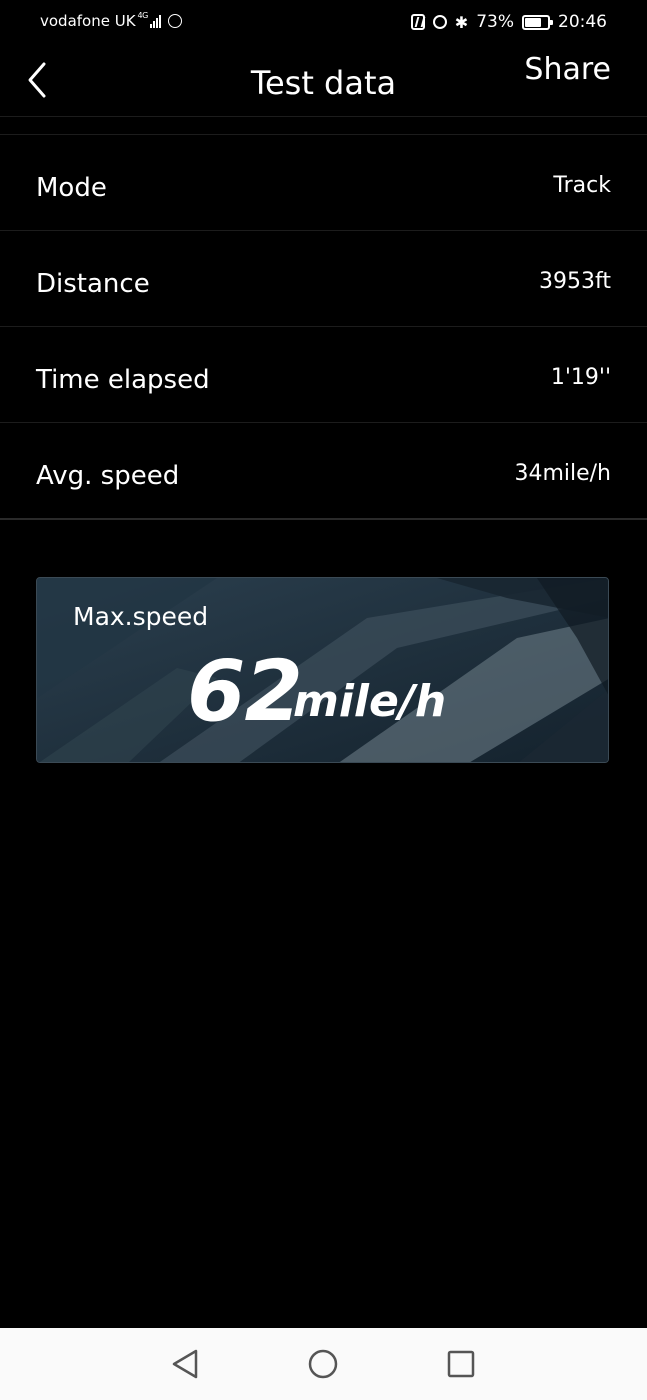 The width and height of the screenshot is (647, 1400). What do you see at coordinates (108, 476) in the screenshot?
I see `row-label: Avg. speed` at bounding box center [108, 476].